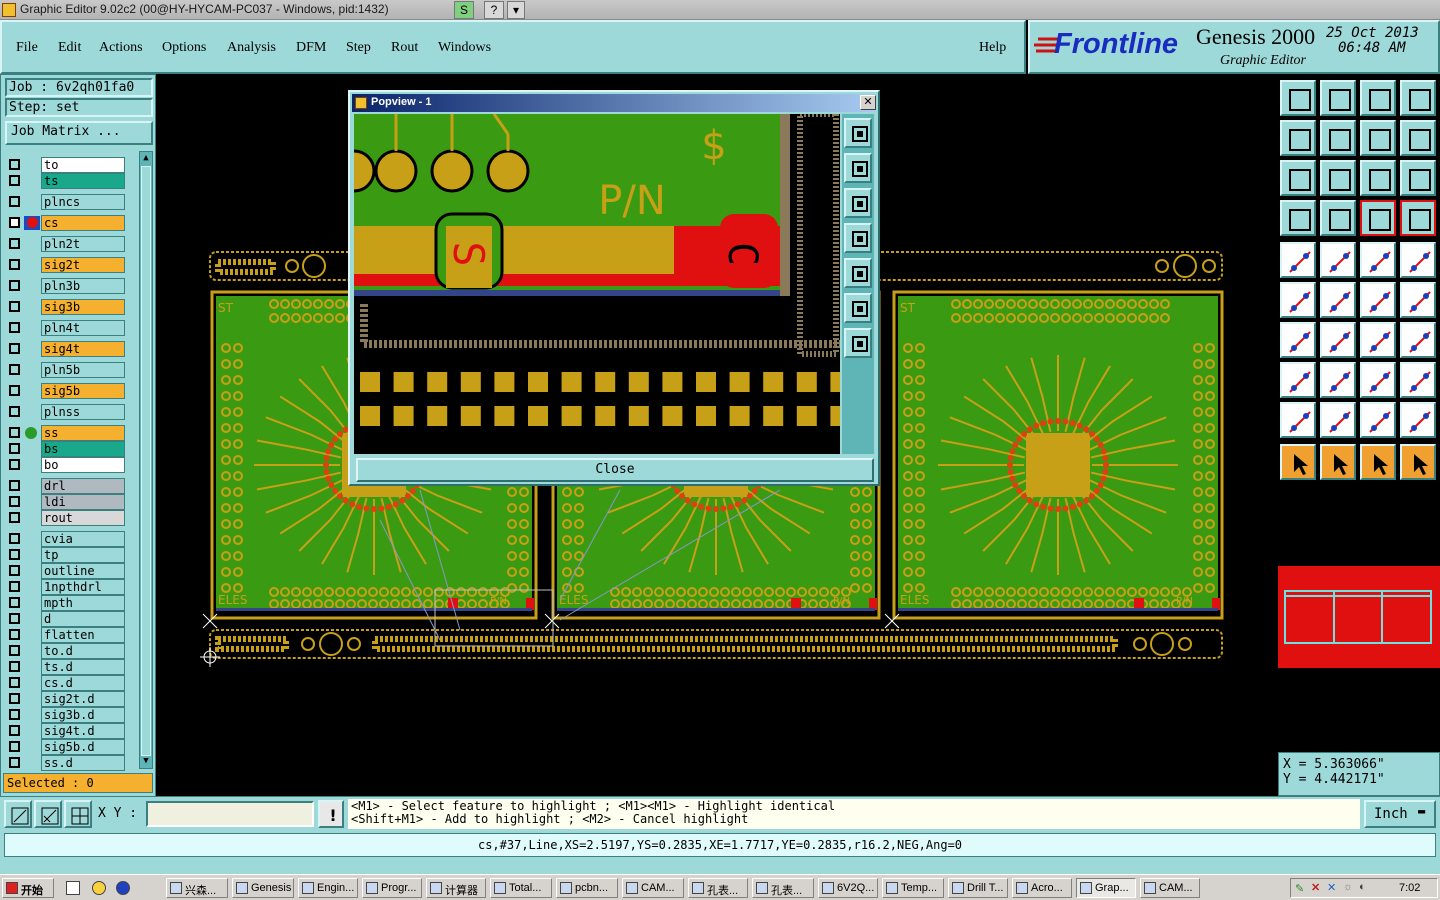 This screenshot has width=1440, height=900. I want to click on layer-row-rout: rout, so click(66, 518).